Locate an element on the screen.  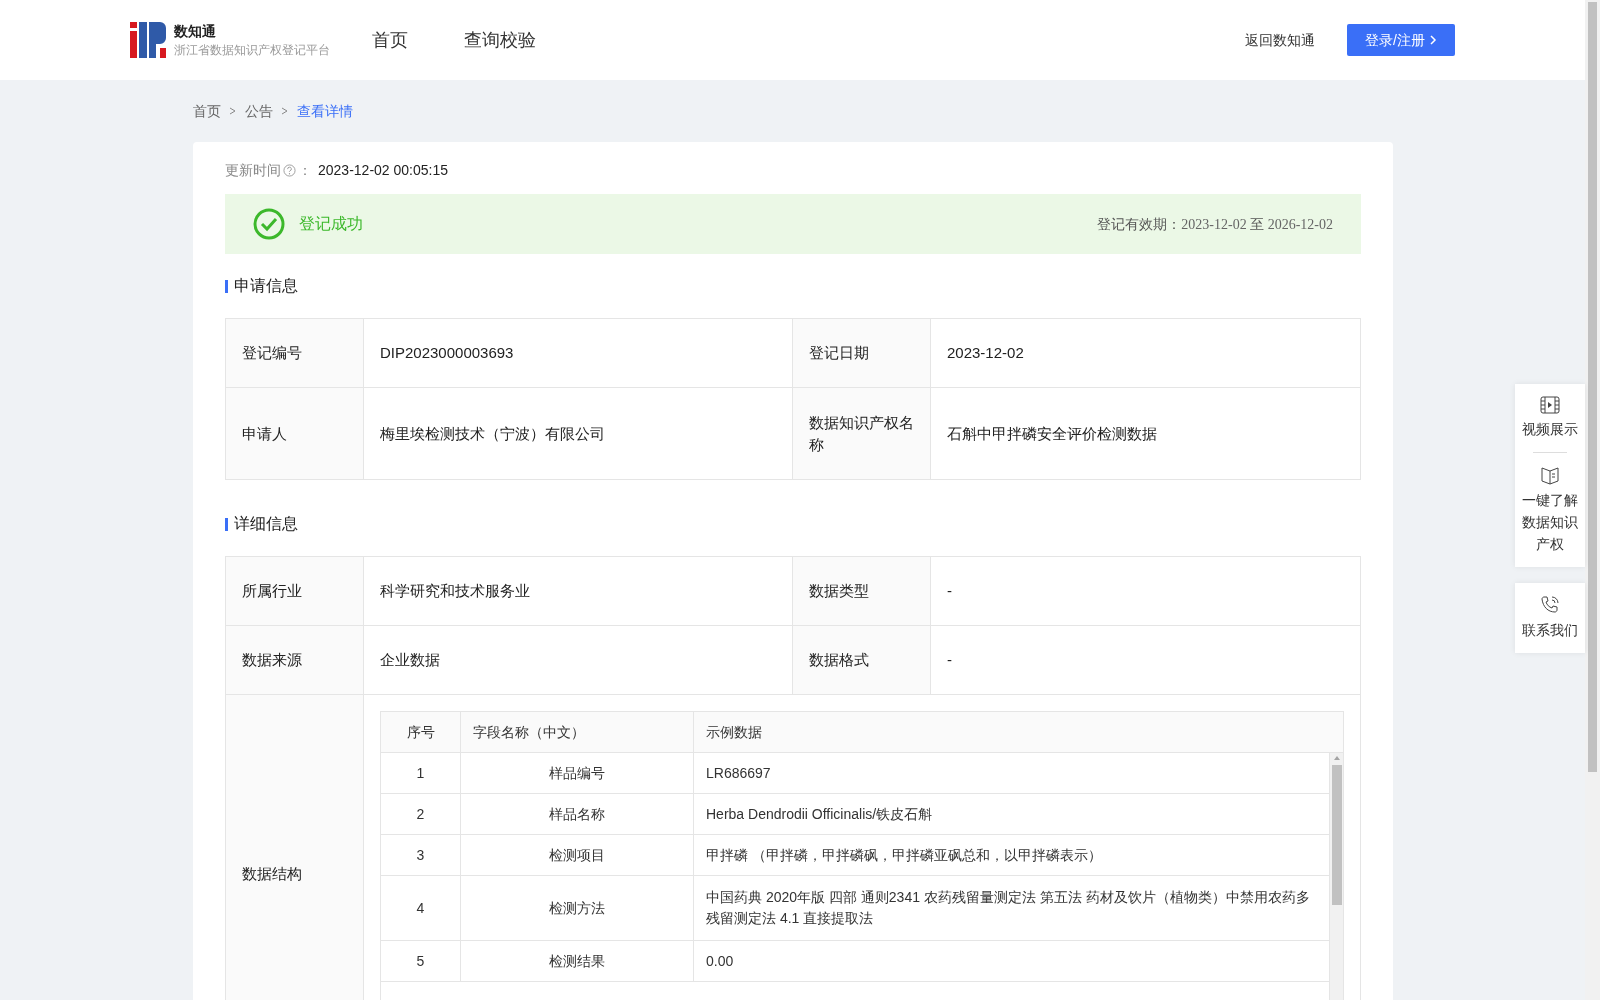
field-label: 数据格式 is located at coordinates (862, 660).